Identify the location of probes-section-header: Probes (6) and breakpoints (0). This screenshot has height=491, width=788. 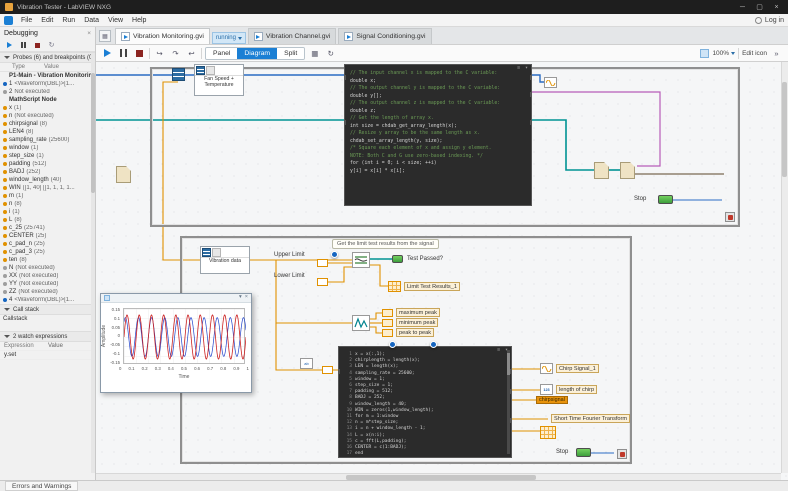
(47, 57).